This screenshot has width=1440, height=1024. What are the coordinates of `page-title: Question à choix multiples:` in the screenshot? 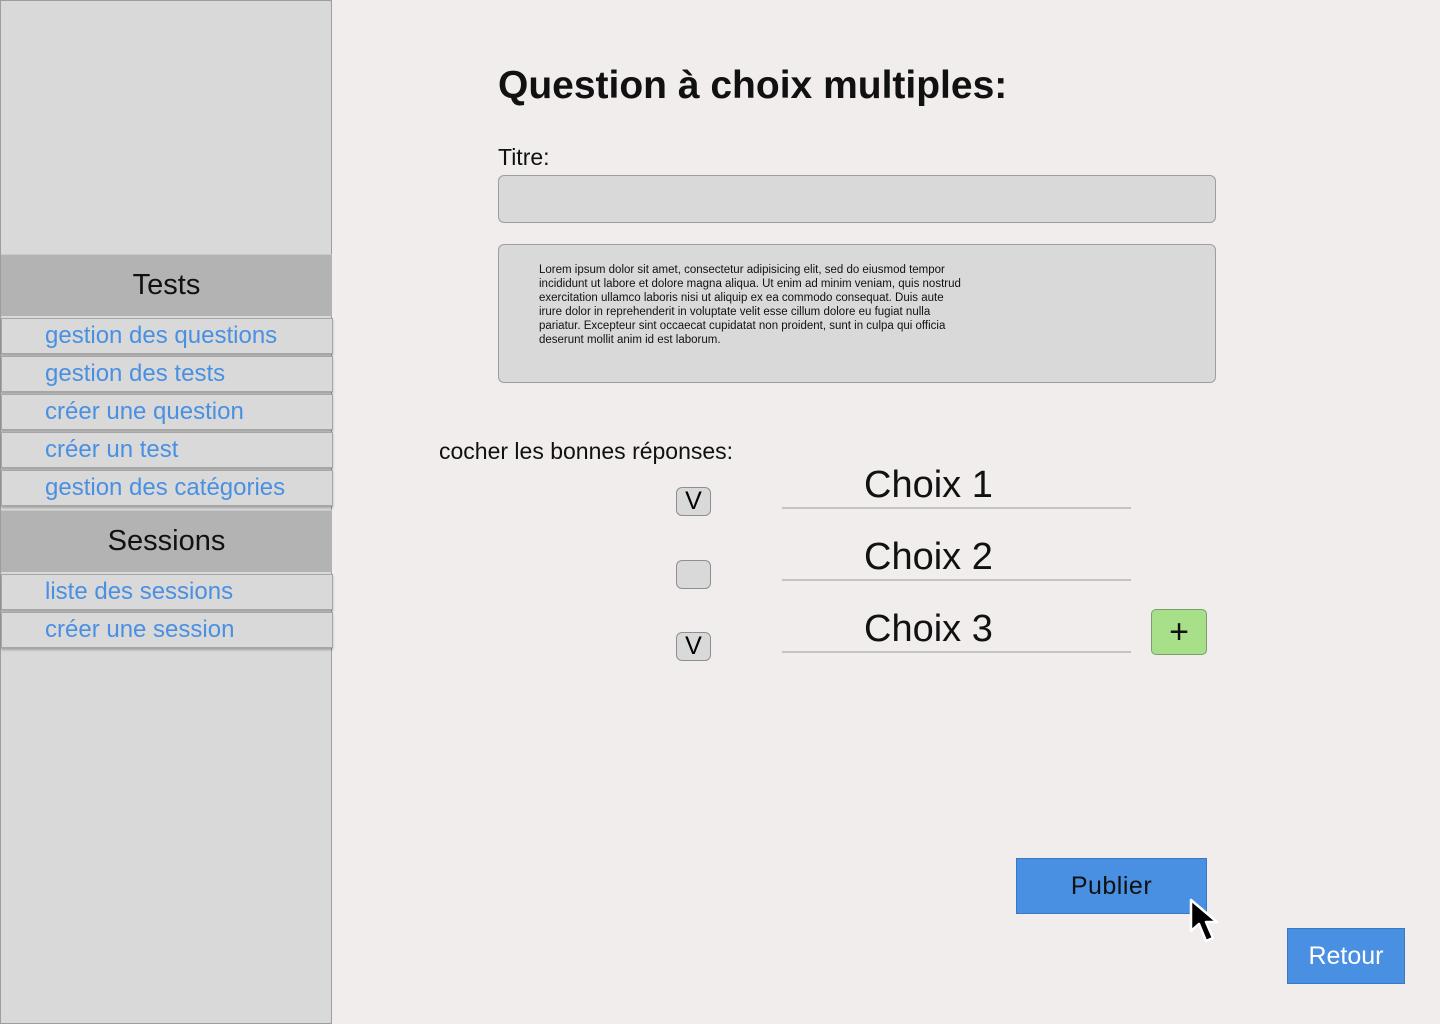 It's located at (753, 85).